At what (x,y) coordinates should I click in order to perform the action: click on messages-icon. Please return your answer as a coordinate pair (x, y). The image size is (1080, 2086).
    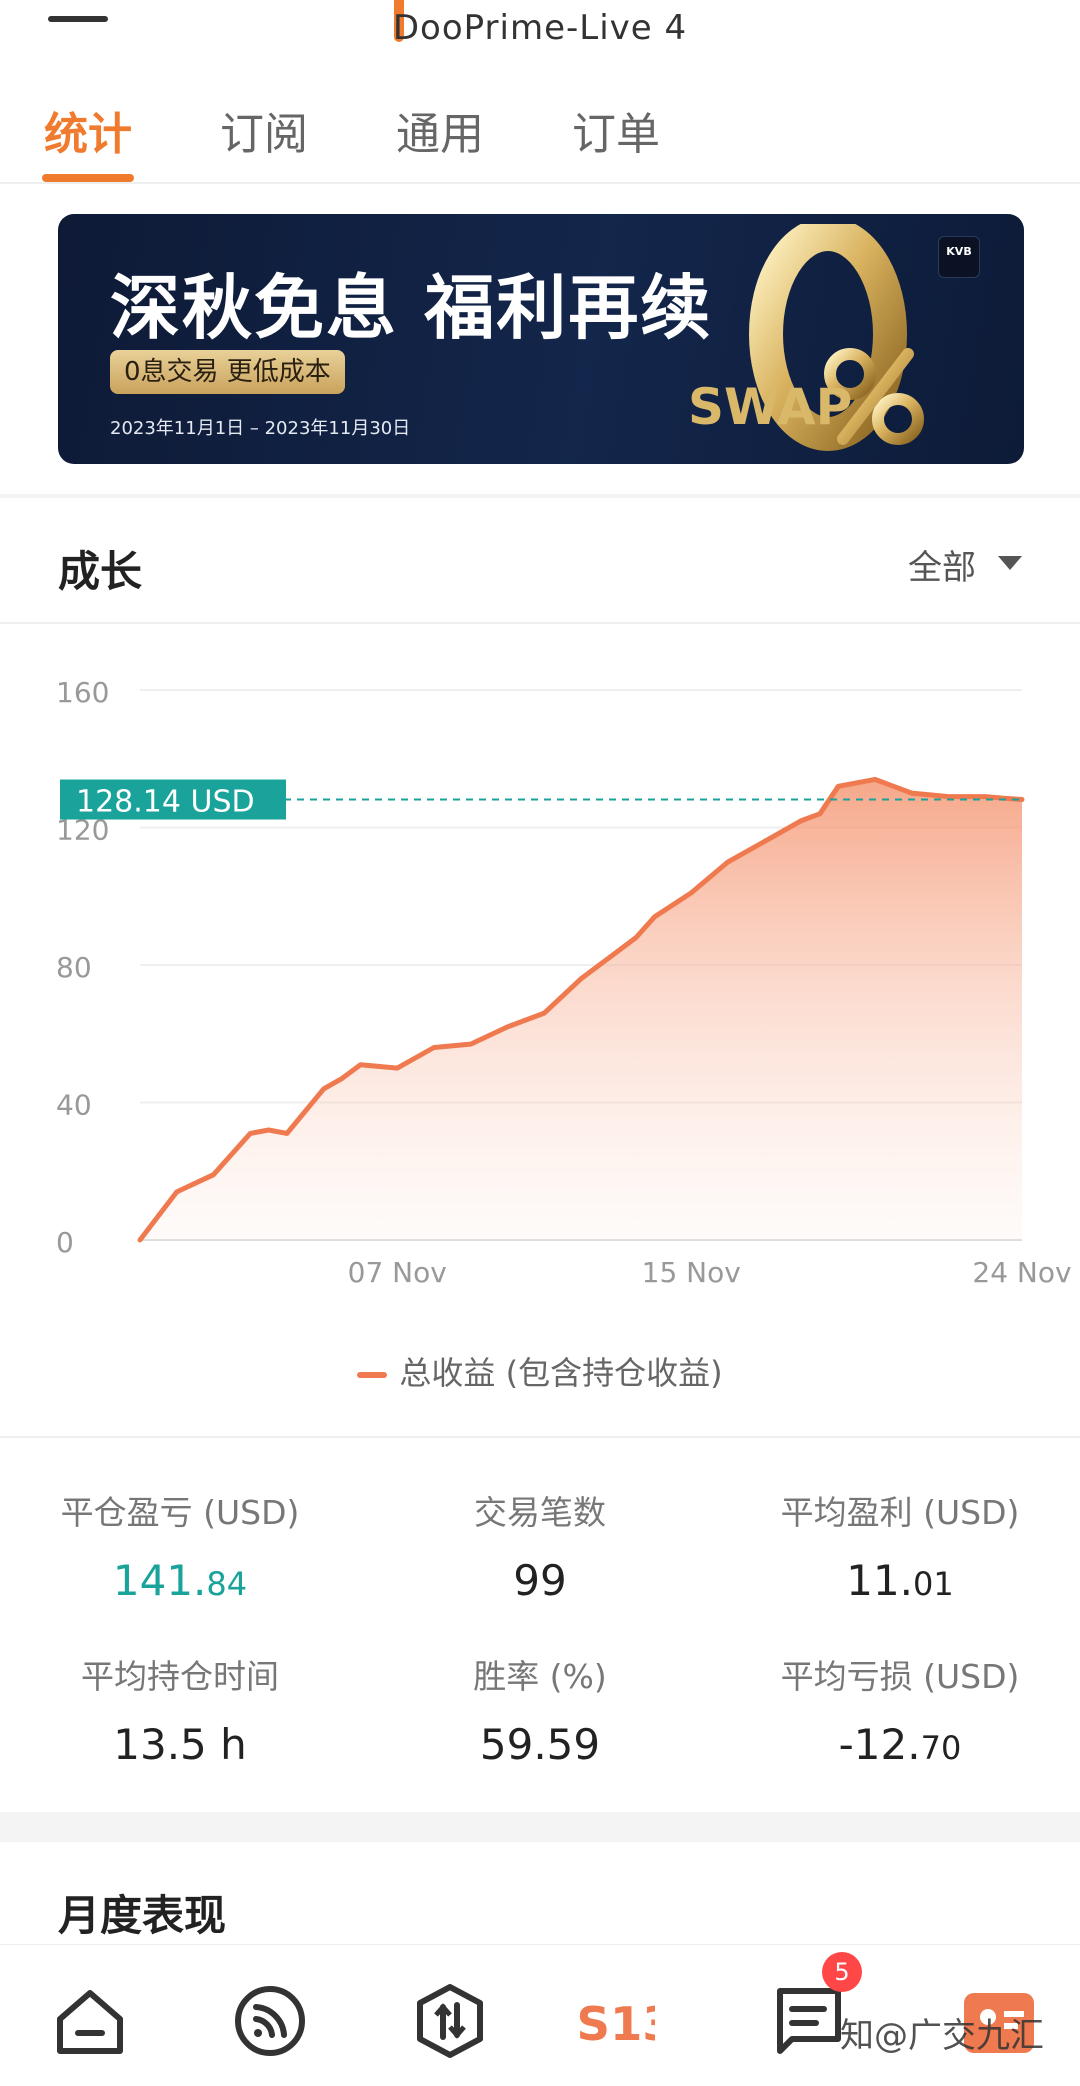
    Looking at the image, I should click on (810, 2021).